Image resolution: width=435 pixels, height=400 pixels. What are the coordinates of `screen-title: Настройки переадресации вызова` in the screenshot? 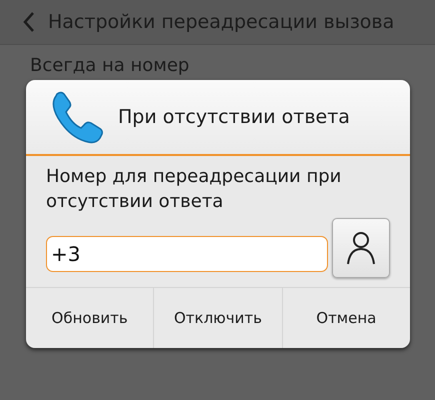 It's located at (221, 22).